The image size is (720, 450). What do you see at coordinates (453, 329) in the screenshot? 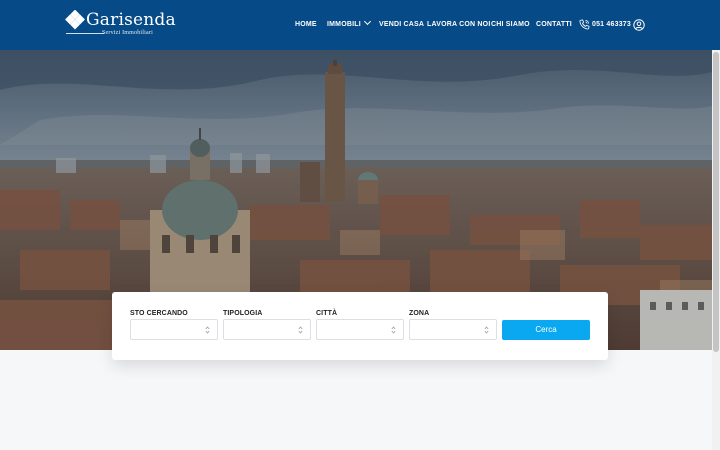
I see `select-zona` at bounding box center [453, 329].